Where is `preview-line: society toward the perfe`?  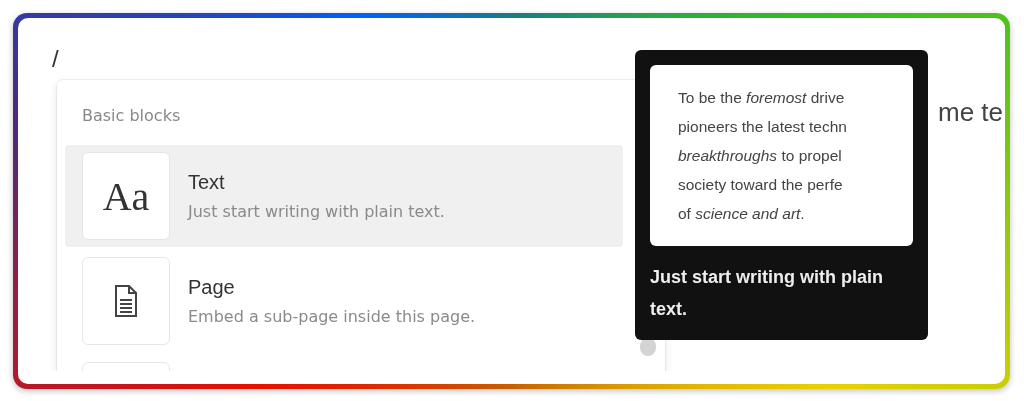 preview-line: society toward the perfe is located at coordinates (761, 185).